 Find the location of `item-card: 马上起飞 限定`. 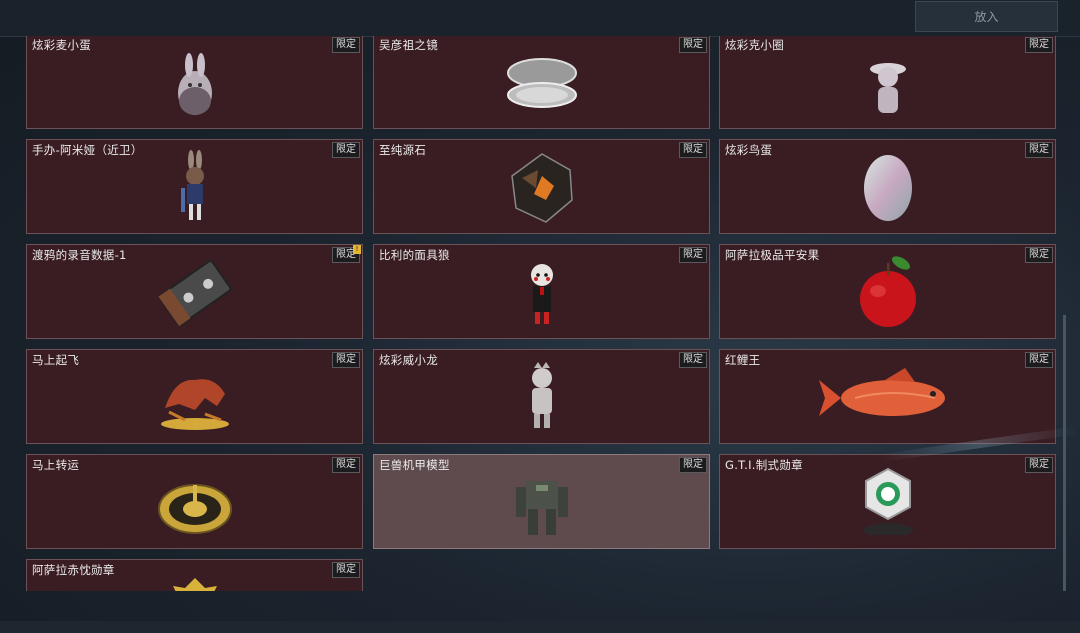

item-card: 马上起飞 限定 is located at coordinates (194, 396).